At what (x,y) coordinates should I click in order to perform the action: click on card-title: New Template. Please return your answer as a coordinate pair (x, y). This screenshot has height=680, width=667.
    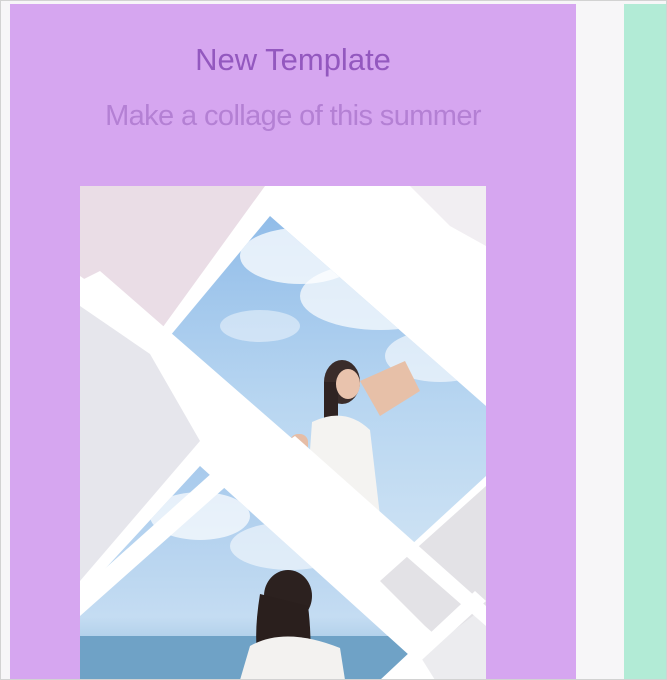
    Looking at the image, I should click on (293, 59).